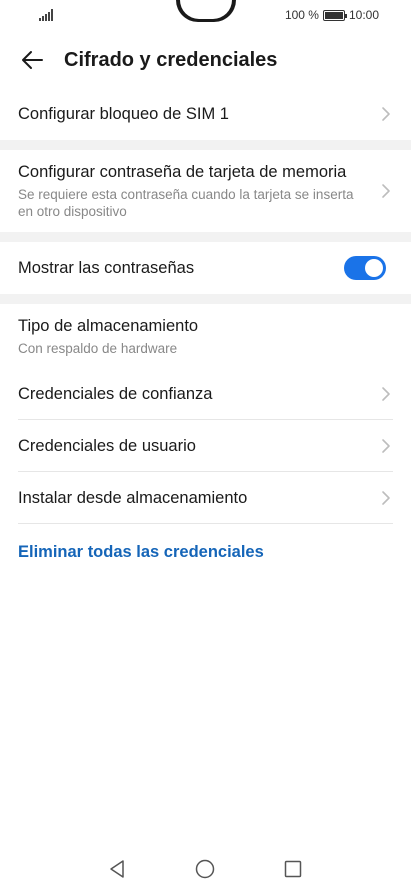  What do you see at coordinates (115, 393) in the screenshot?
I see `list-item-title: Credenciales de confianza` at bounding box center [115, 393].